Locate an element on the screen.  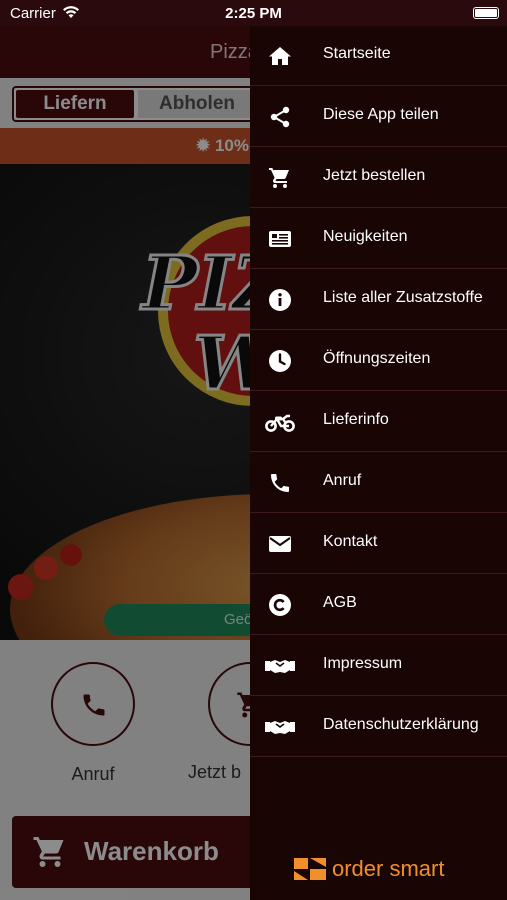
phone-icon is located at coordinates (280, 483).